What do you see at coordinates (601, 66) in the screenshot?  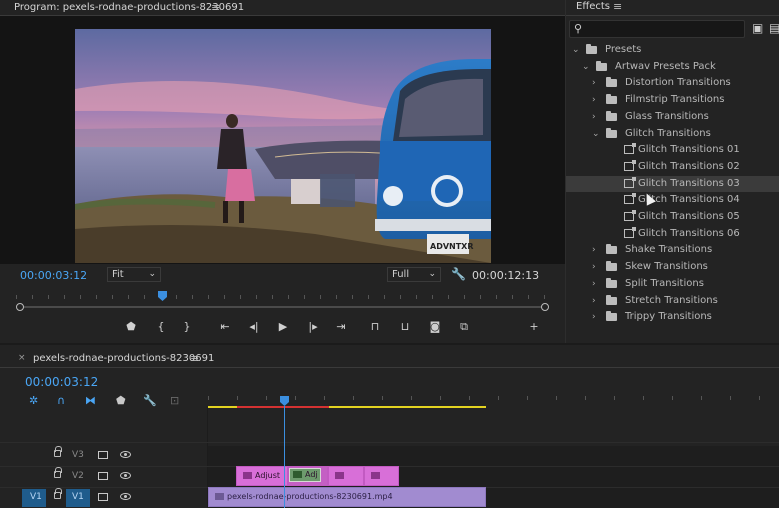 I see `folder-icon` at bounding box center [601, 66].